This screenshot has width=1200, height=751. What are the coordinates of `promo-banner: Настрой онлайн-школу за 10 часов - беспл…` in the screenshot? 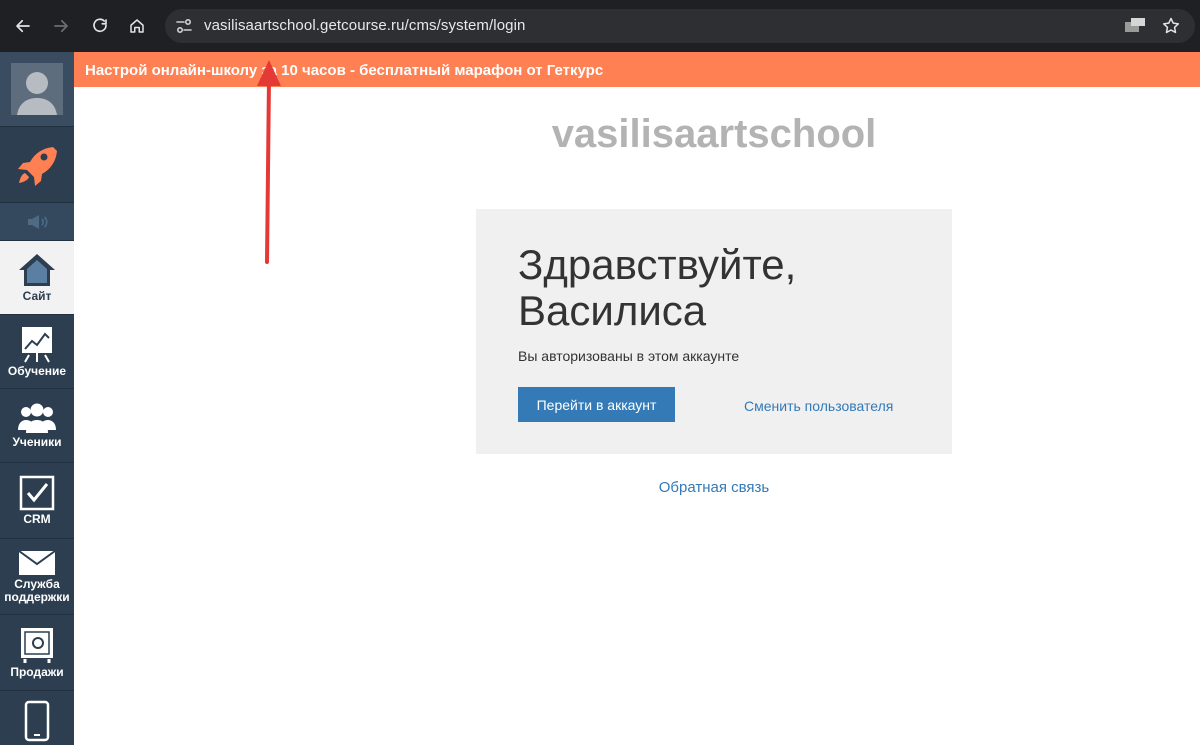 It's located at (637, 69).